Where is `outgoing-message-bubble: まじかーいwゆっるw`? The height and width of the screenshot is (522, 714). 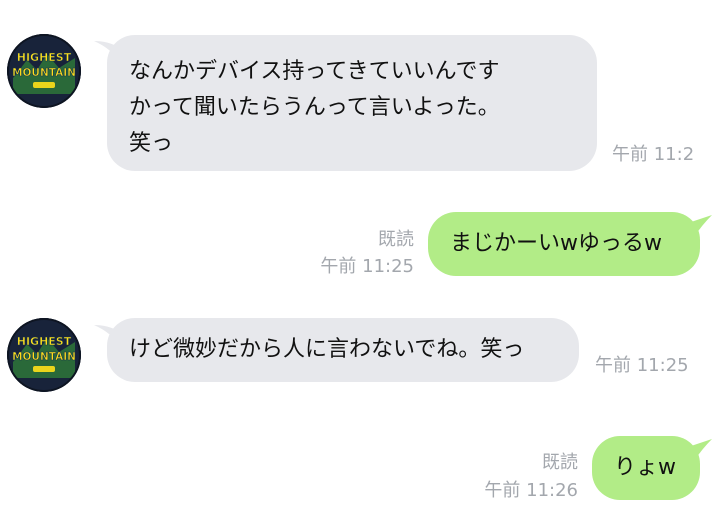 outgoing-message-bubble: まじかーいwゆっるw is located at coordinates (564, 244).